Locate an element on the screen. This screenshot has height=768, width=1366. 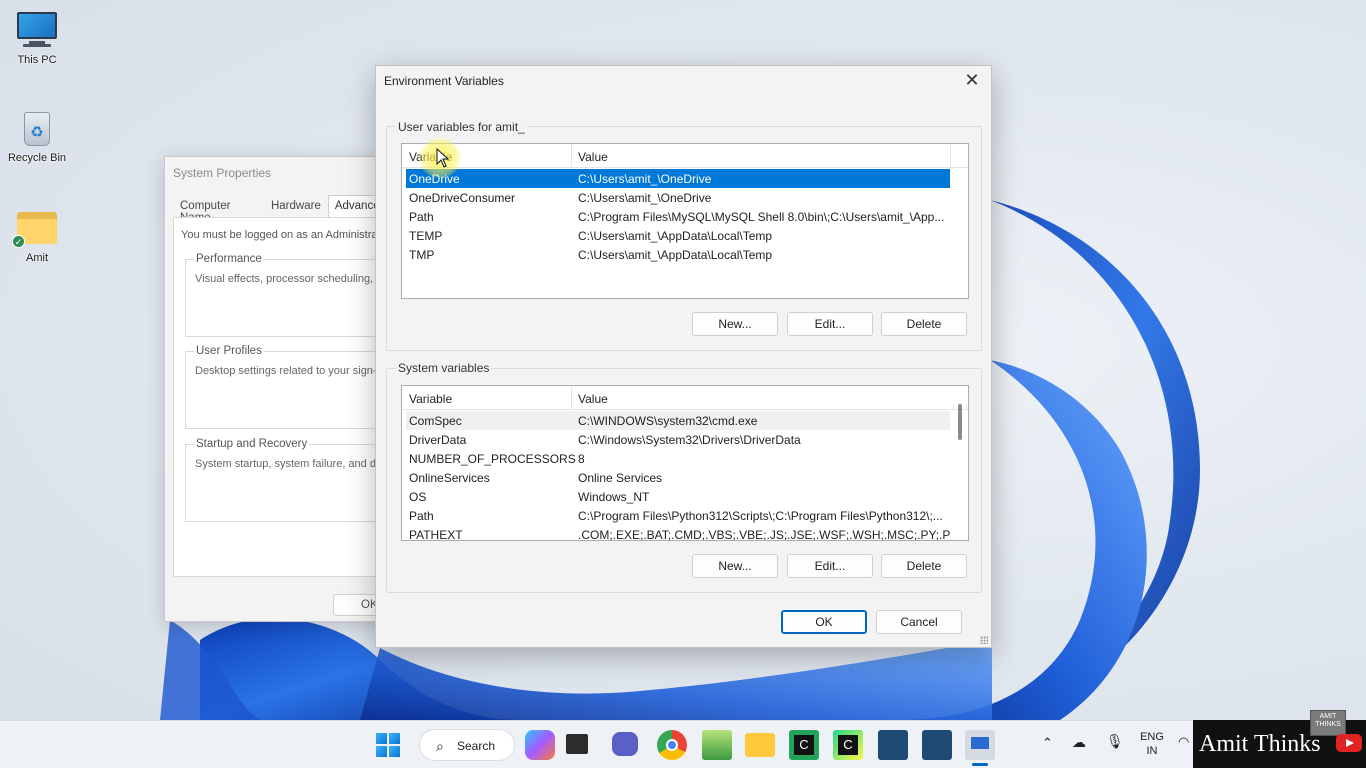
window-title: System Properties is located at coordinates (222, 173).